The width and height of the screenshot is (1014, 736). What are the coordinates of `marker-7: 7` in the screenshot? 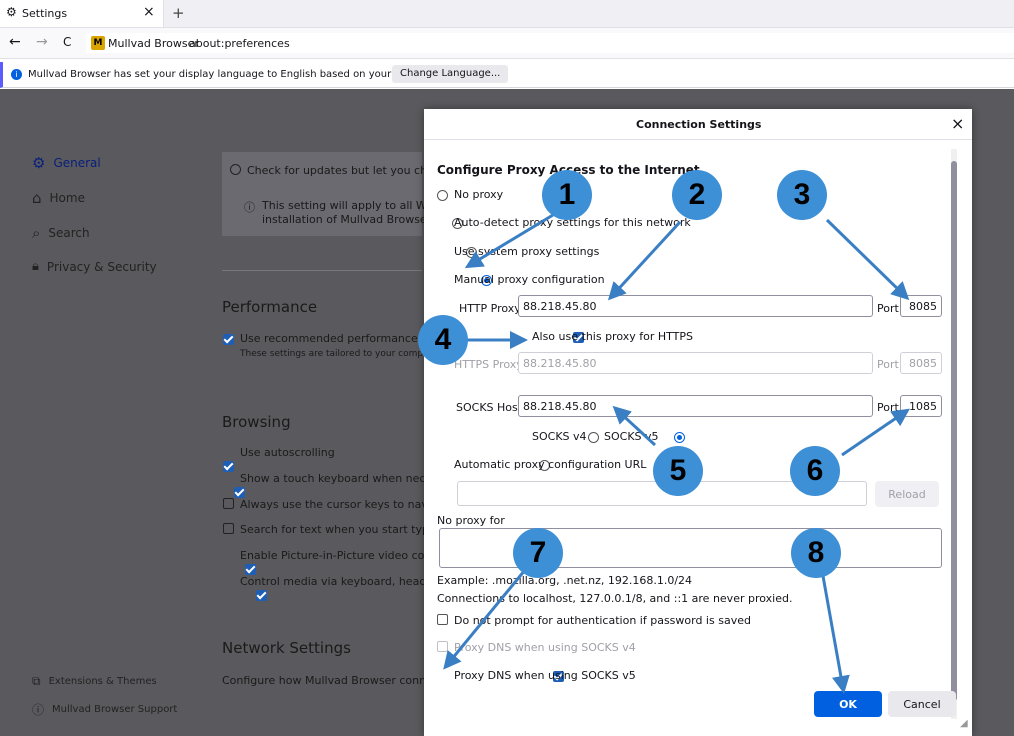 It's located at (538, 553).